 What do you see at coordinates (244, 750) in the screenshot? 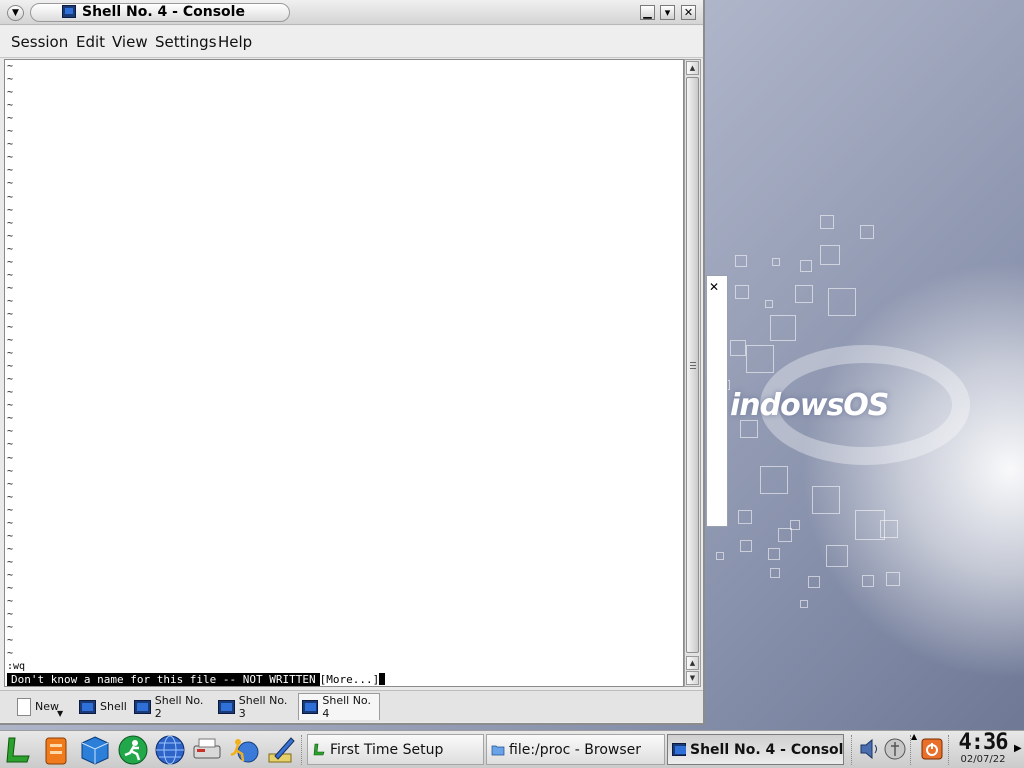
I see `click-n-run-icon` at bounding box center [244, 750].